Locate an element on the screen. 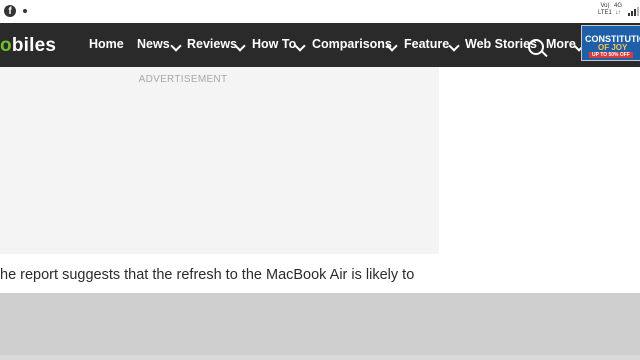  network-type: 4G is located at coordinates (618, 6).